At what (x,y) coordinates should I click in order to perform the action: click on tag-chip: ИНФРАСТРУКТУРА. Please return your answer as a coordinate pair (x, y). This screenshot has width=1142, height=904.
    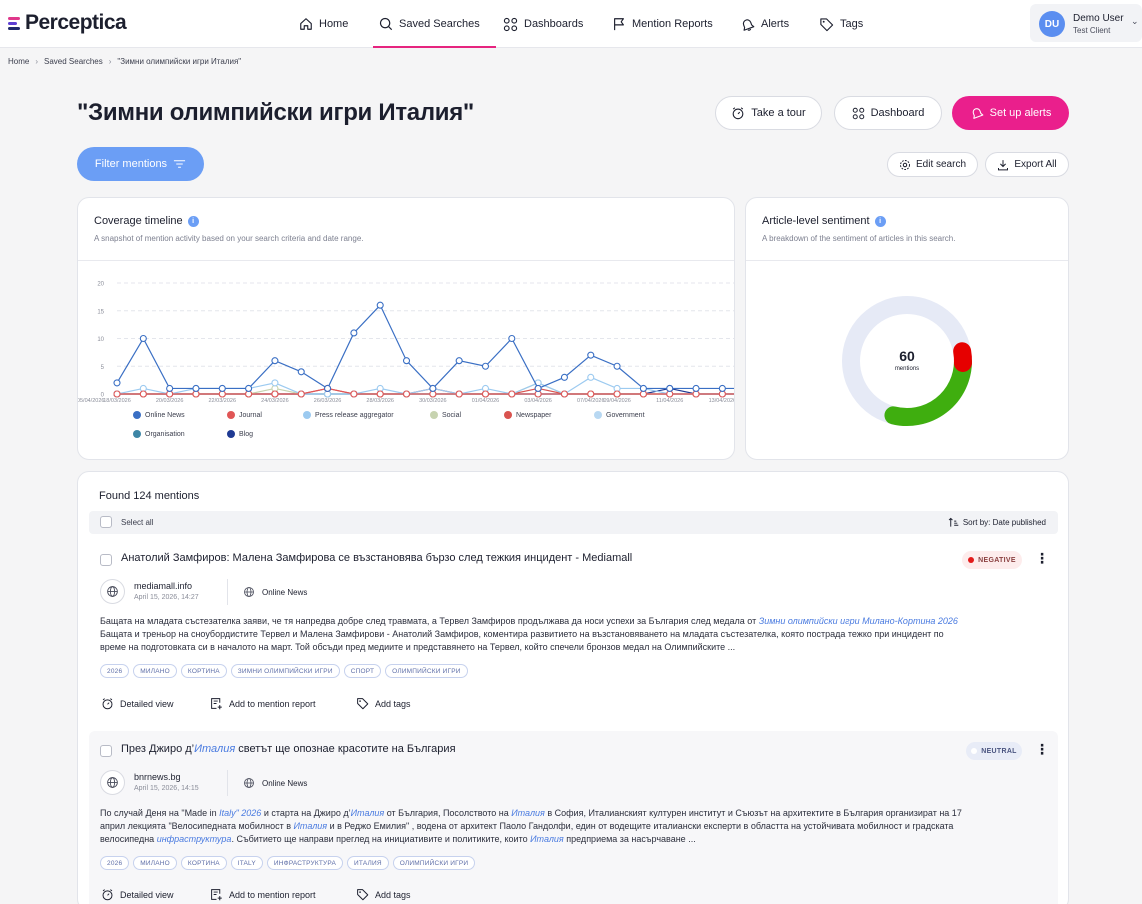
    Looking at the image, I should click on (304, 863).